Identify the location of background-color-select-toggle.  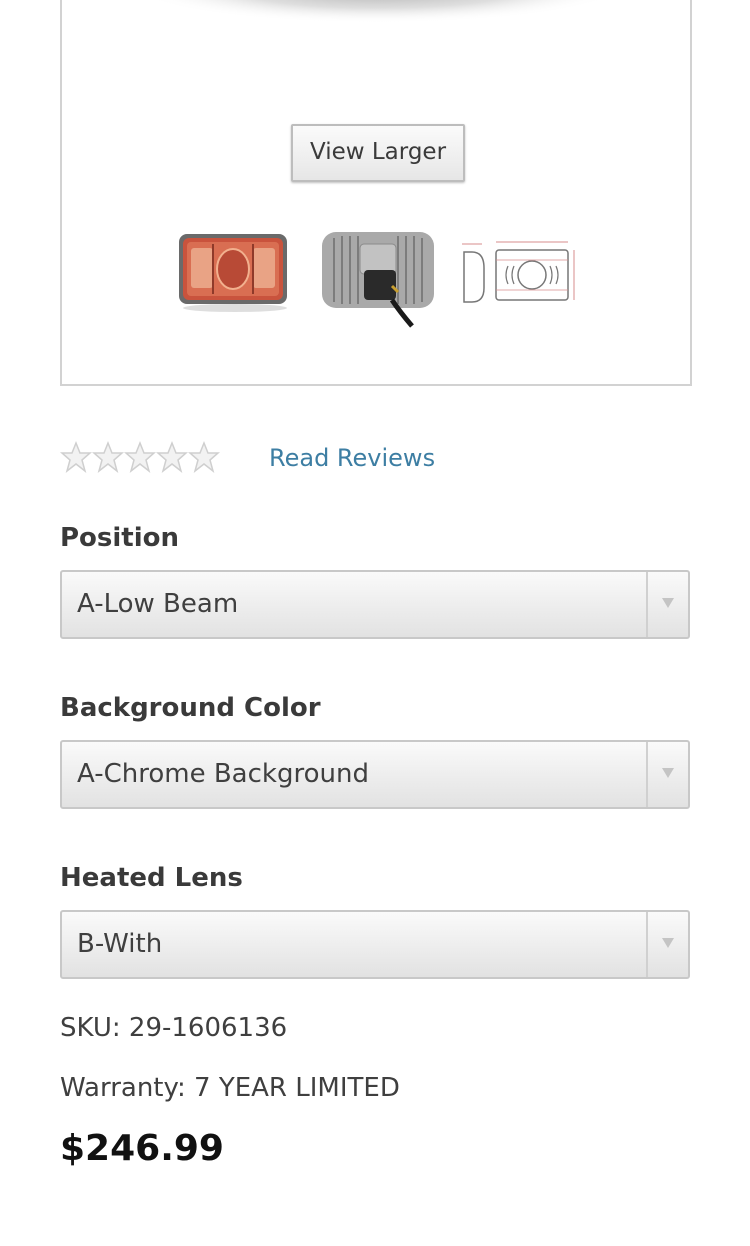
(667, 774).